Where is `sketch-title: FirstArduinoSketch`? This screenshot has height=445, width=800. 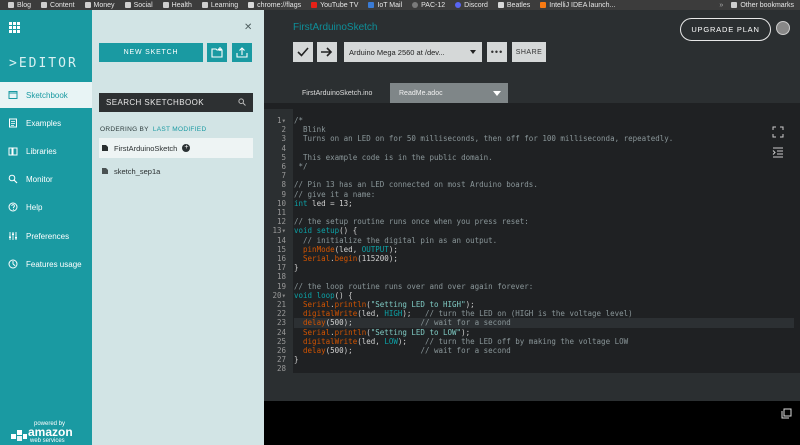
sketch-title: FirstArduinoSketch is located at coordinates (335, 27).